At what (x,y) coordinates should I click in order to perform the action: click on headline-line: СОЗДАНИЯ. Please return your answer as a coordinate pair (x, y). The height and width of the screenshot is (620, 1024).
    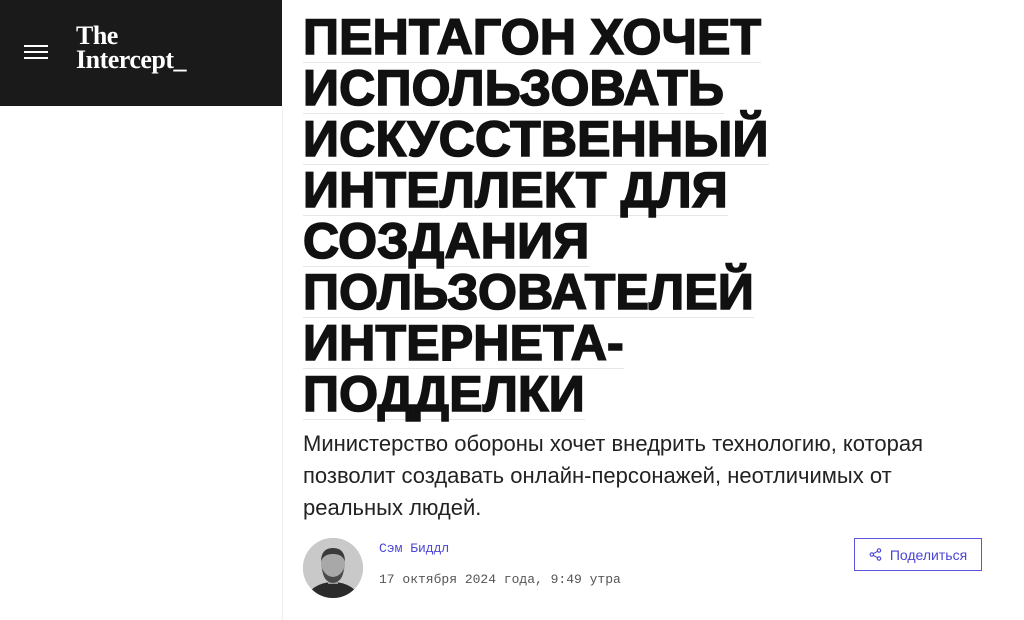
    Looking at the image, I should click on (446, 241).